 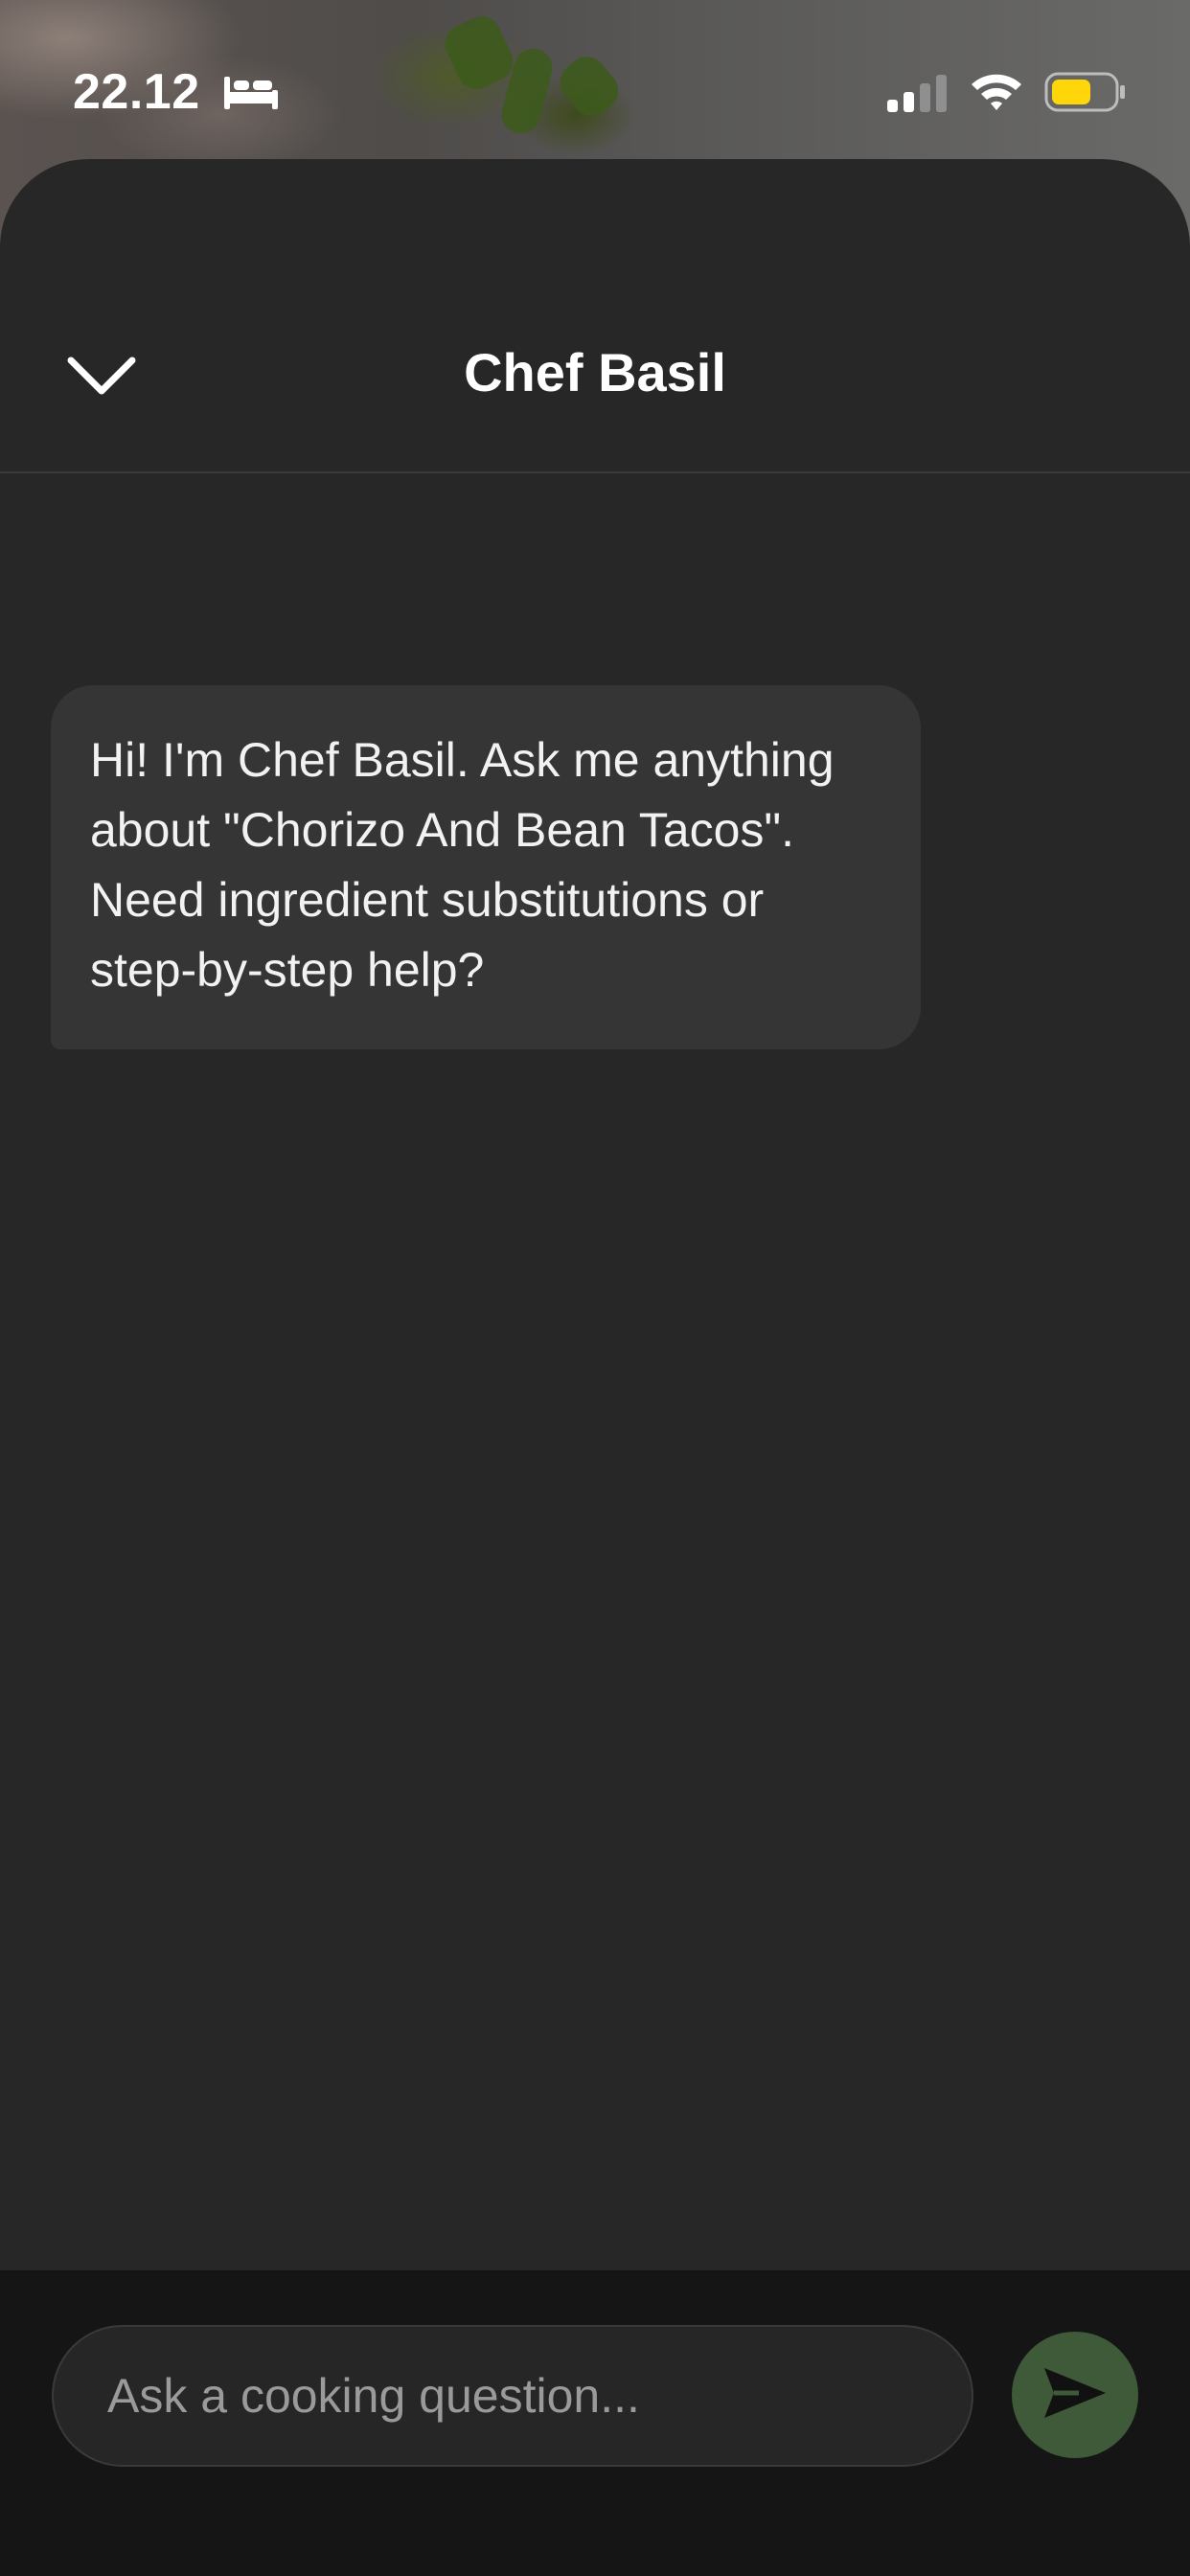 What do you see at coordinates (595, 372) in the screenshot?
I see `page-title: Chef Basil` at bounding box center [595, 372].